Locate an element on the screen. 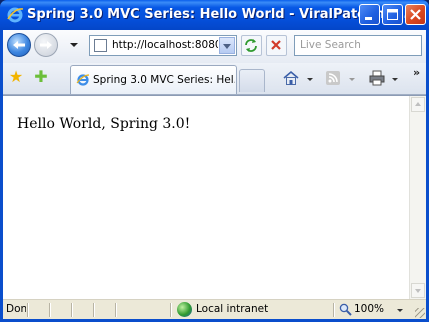 The height and width of the screenshot is (322, 429). zoom-dropdown is located at coordinates (400, 310).